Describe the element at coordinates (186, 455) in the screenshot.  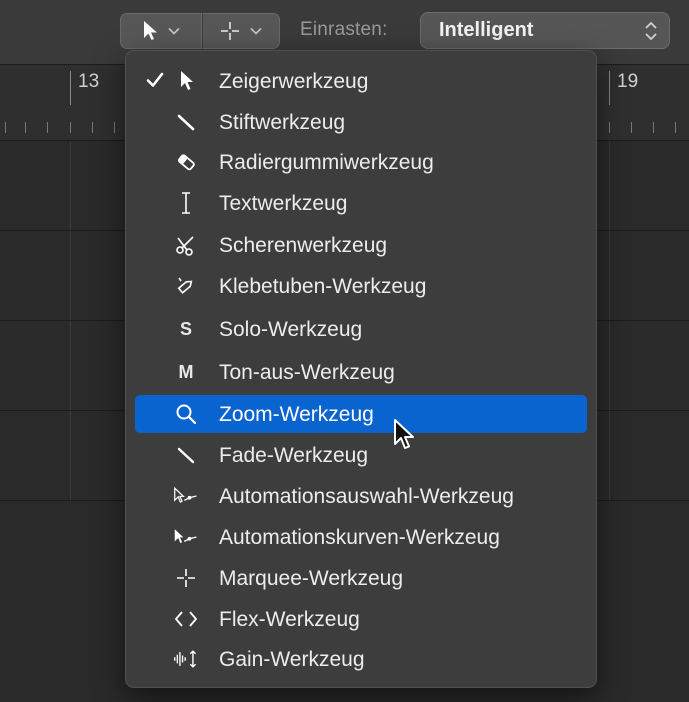
I see `fade-icon` at that location.